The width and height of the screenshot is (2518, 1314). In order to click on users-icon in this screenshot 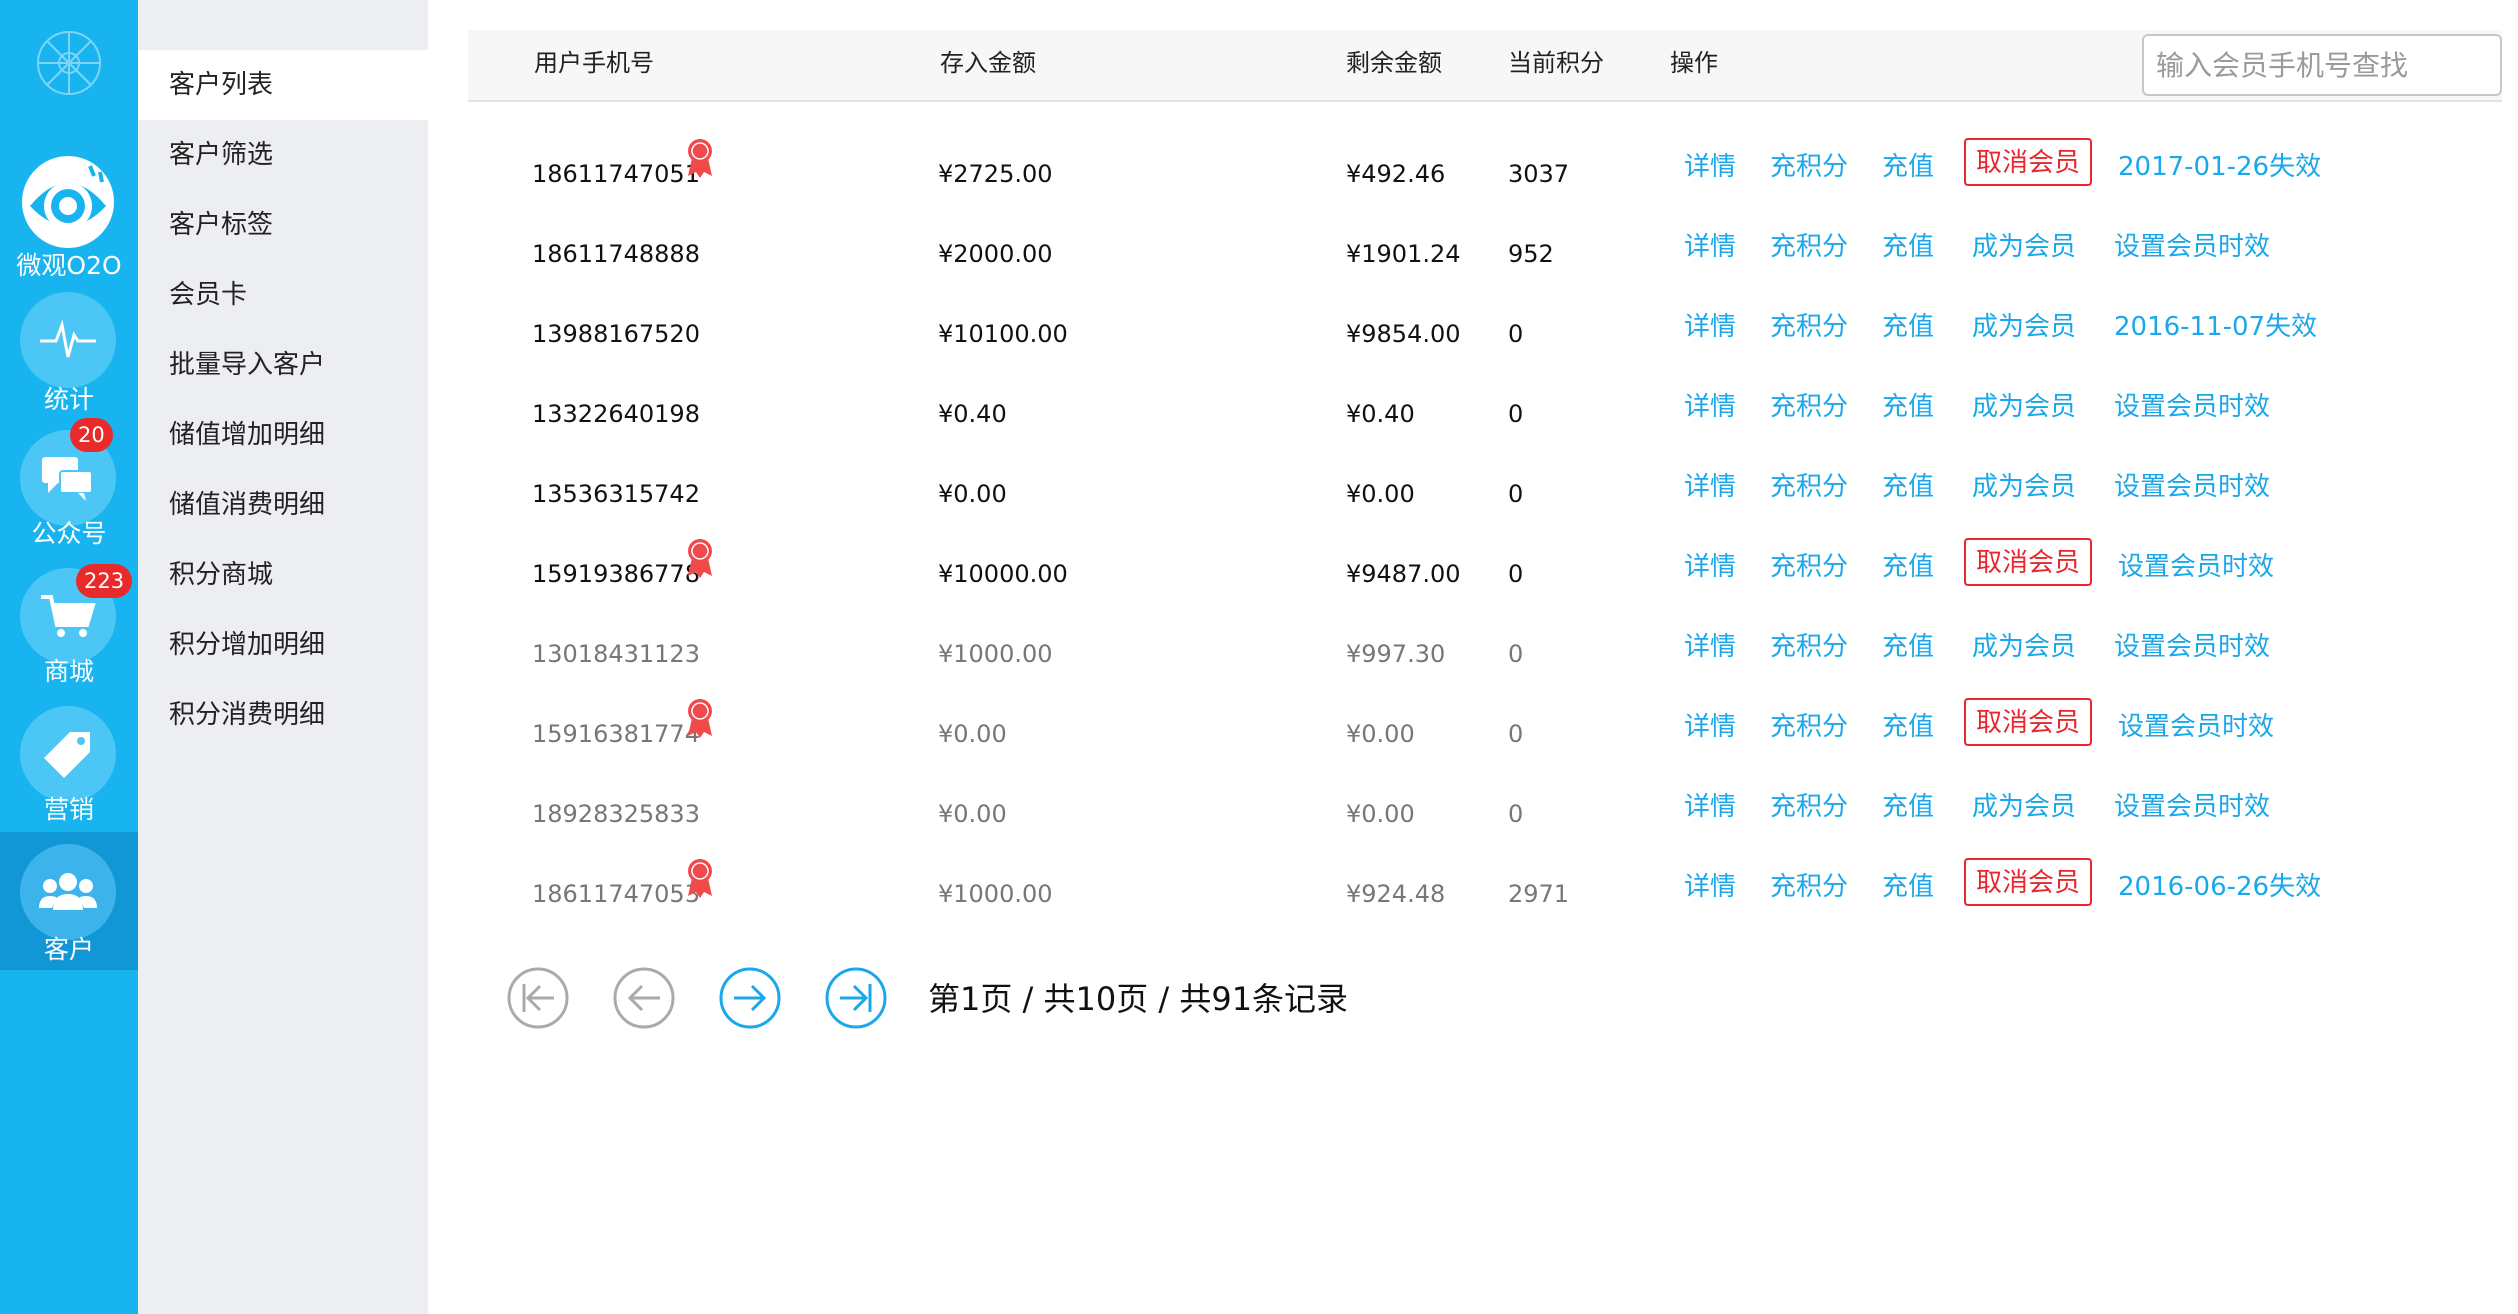, I will do `click(68, 892)`.